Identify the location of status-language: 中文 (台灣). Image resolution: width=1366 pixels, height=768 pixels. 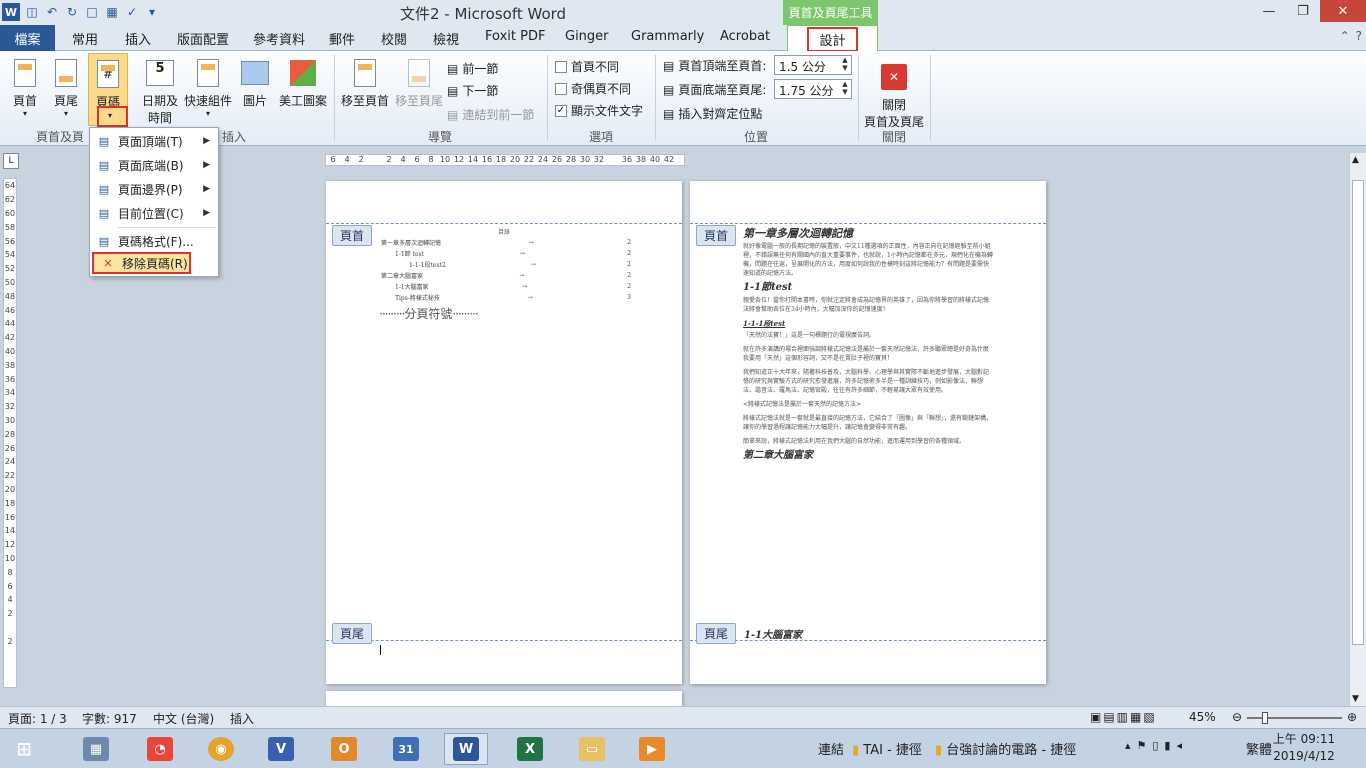
(183, 718).